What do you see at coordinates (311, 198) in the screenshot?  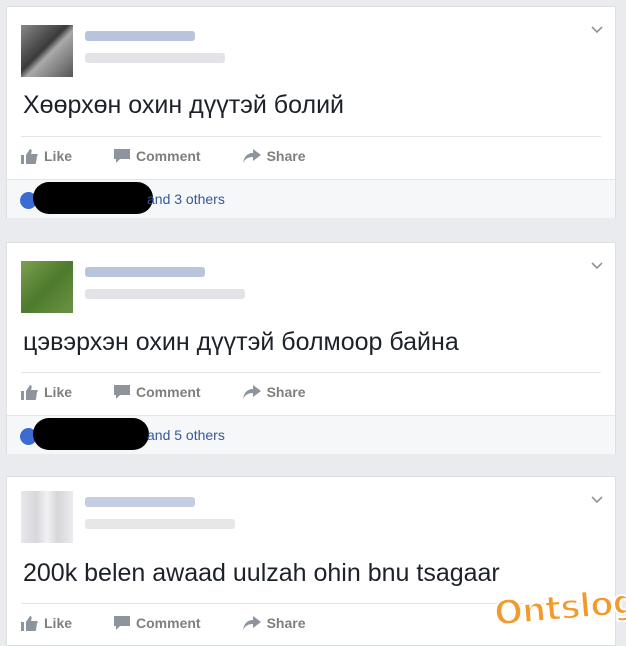 I see `likes-summary: and 3 others` at bounding box center [311, 198].